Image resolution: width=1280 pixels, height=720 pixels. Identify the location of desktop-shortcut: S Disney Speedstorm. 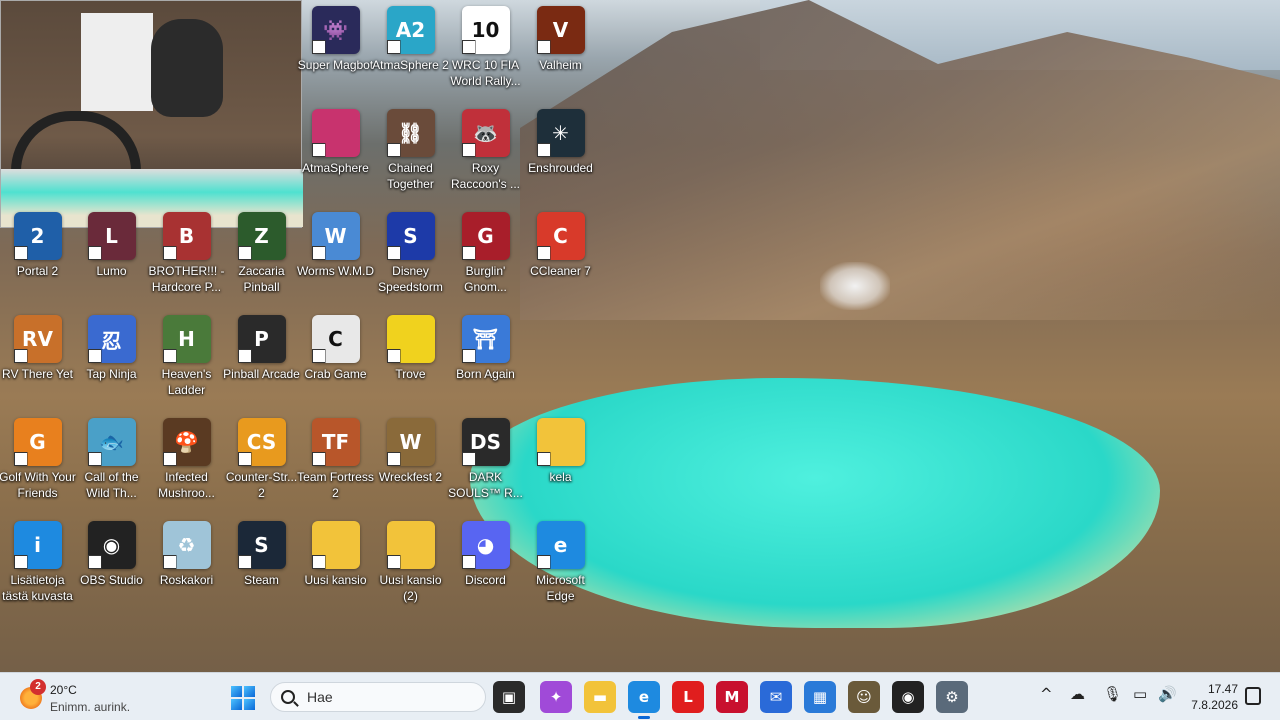
(410, 256).